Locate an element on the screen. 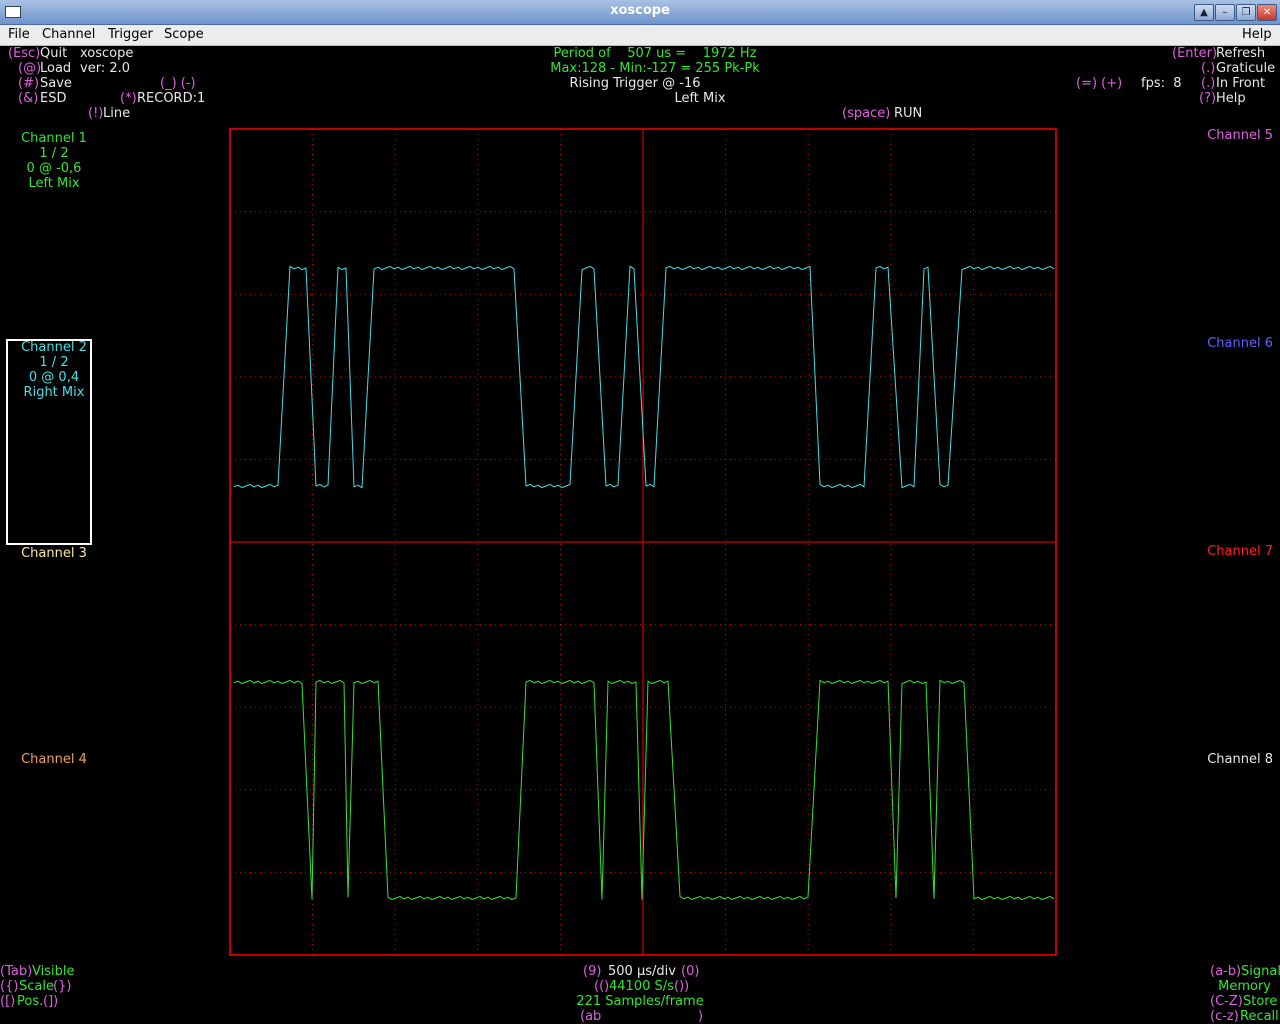 The image size is (1280, 1024). minimize-button: – is located at coordinates (1225, 12).